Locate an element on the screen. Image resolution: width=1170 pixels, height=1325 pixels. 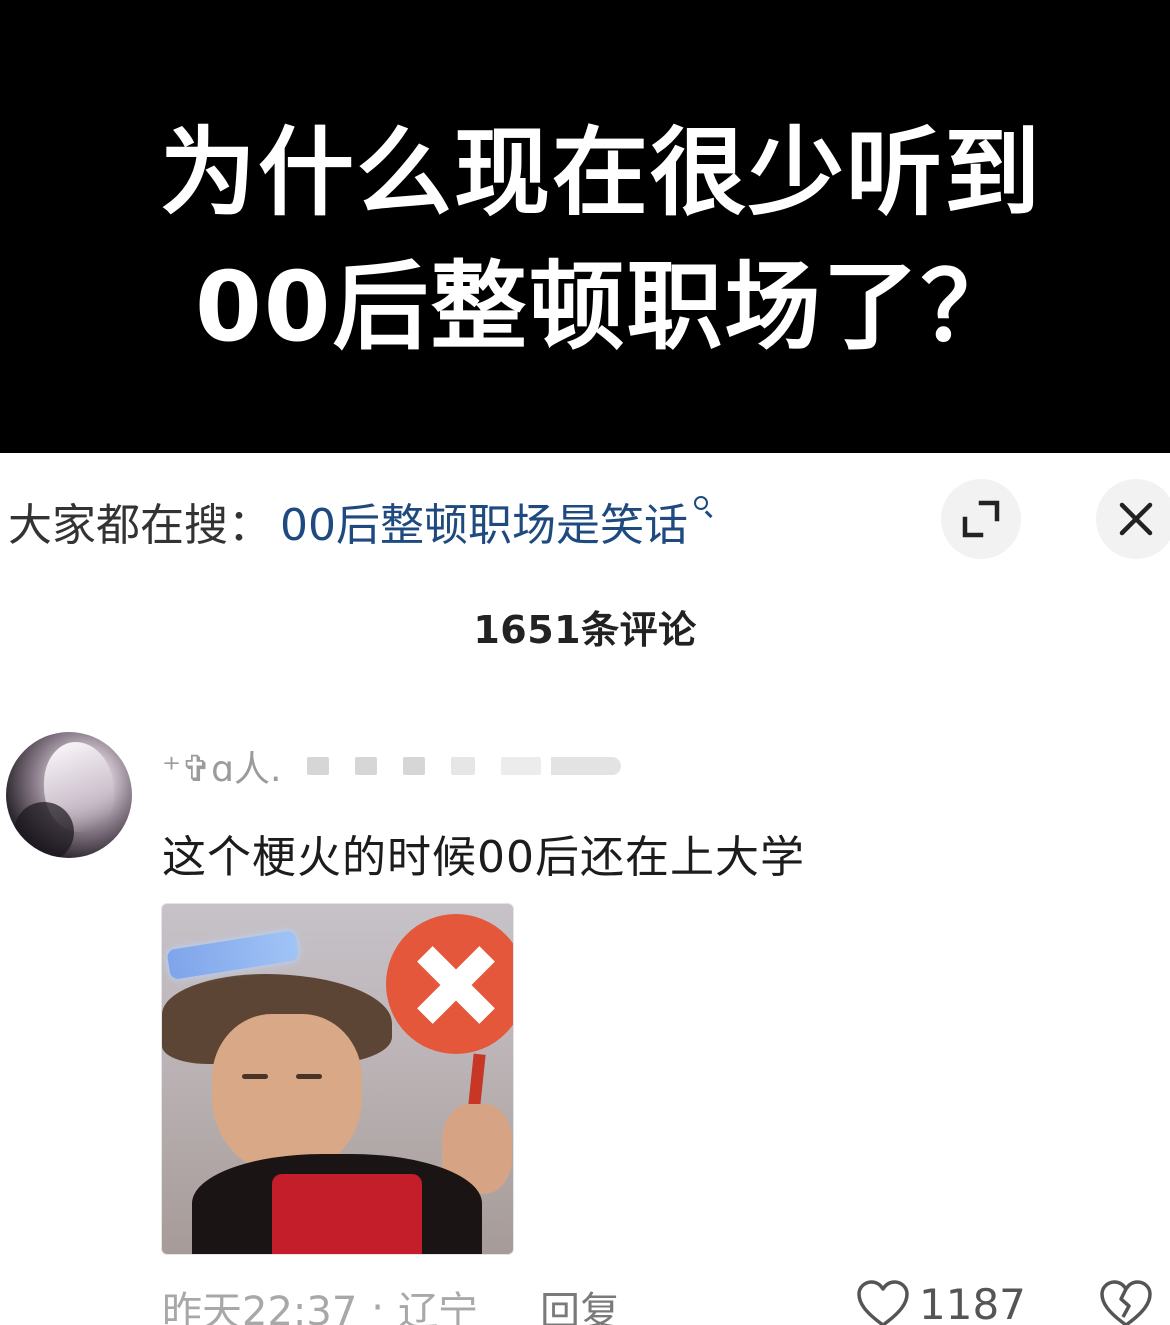
expand-button is located at coordinates (981, 519).